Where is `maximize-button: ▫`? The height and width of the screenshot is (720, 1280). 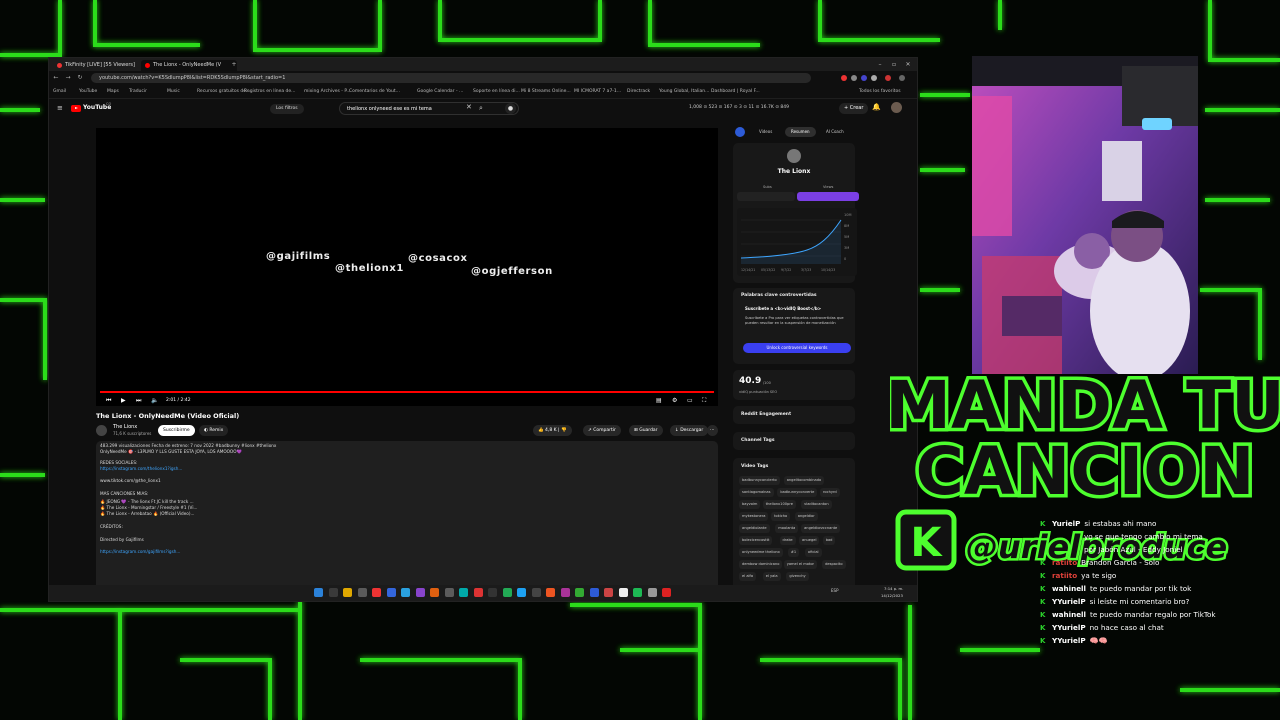 maximize-button: ▫ is located at coordinates (894, 64).